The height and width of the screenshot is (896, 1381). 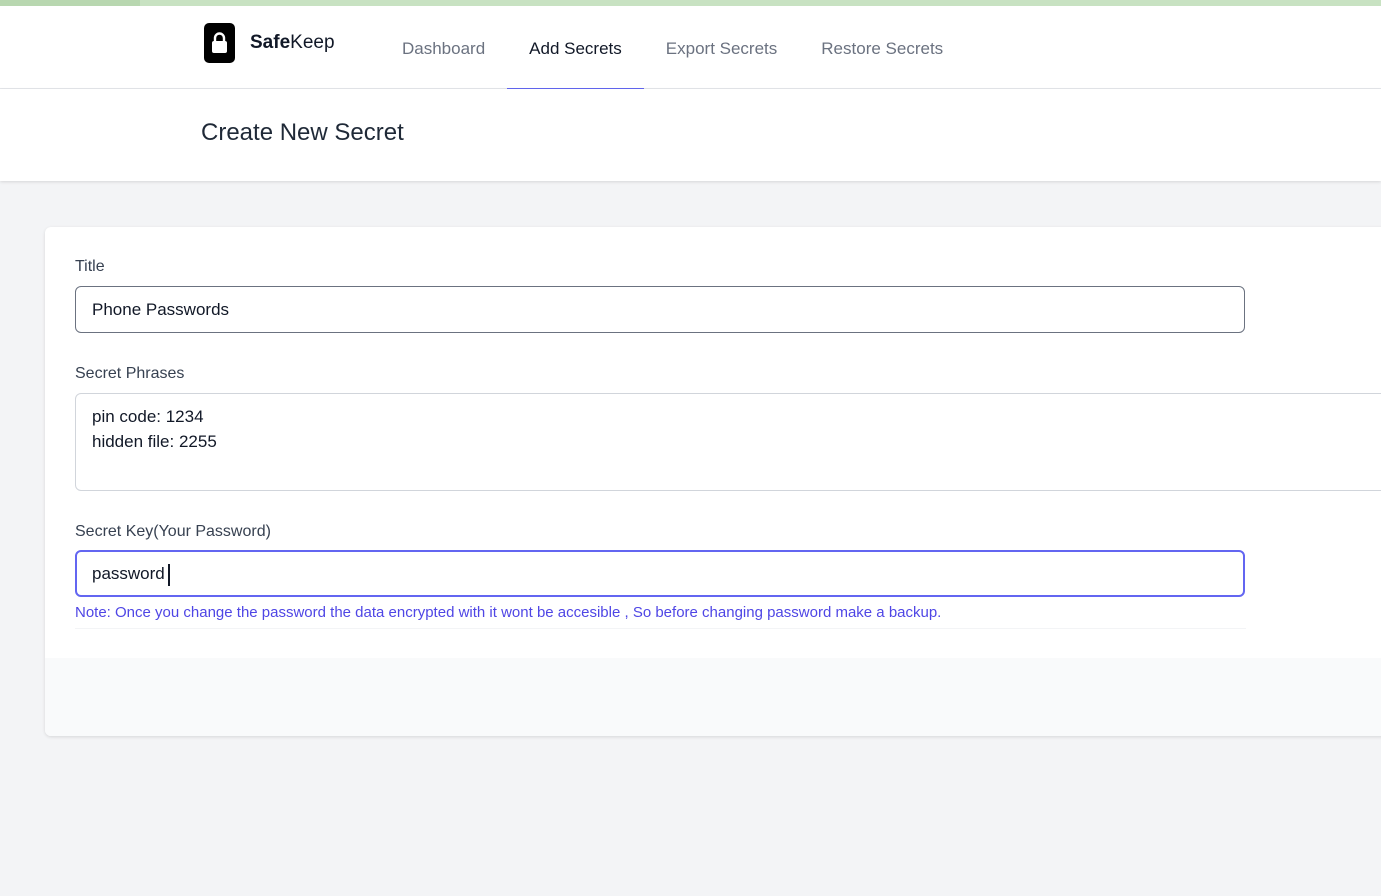 I want to click on tab-label: Dashboard, so click(x=444, y=48).